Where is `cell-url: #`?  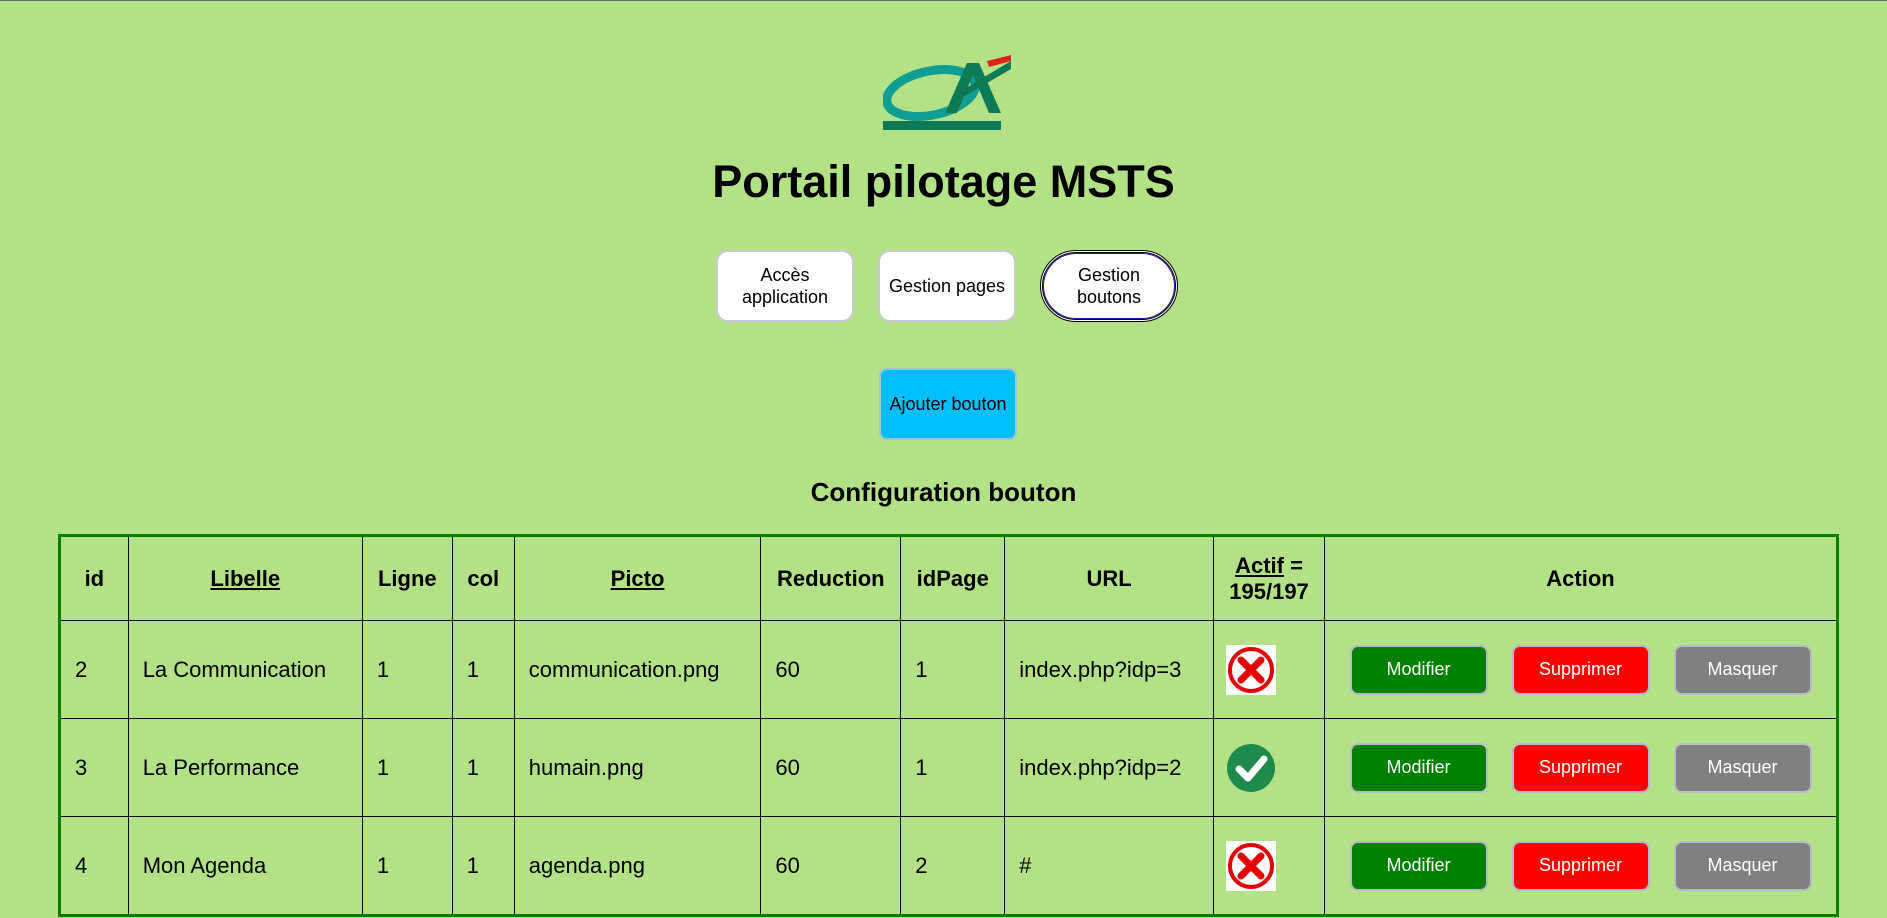 cell-url: # is located at coordinates (1109, 866).